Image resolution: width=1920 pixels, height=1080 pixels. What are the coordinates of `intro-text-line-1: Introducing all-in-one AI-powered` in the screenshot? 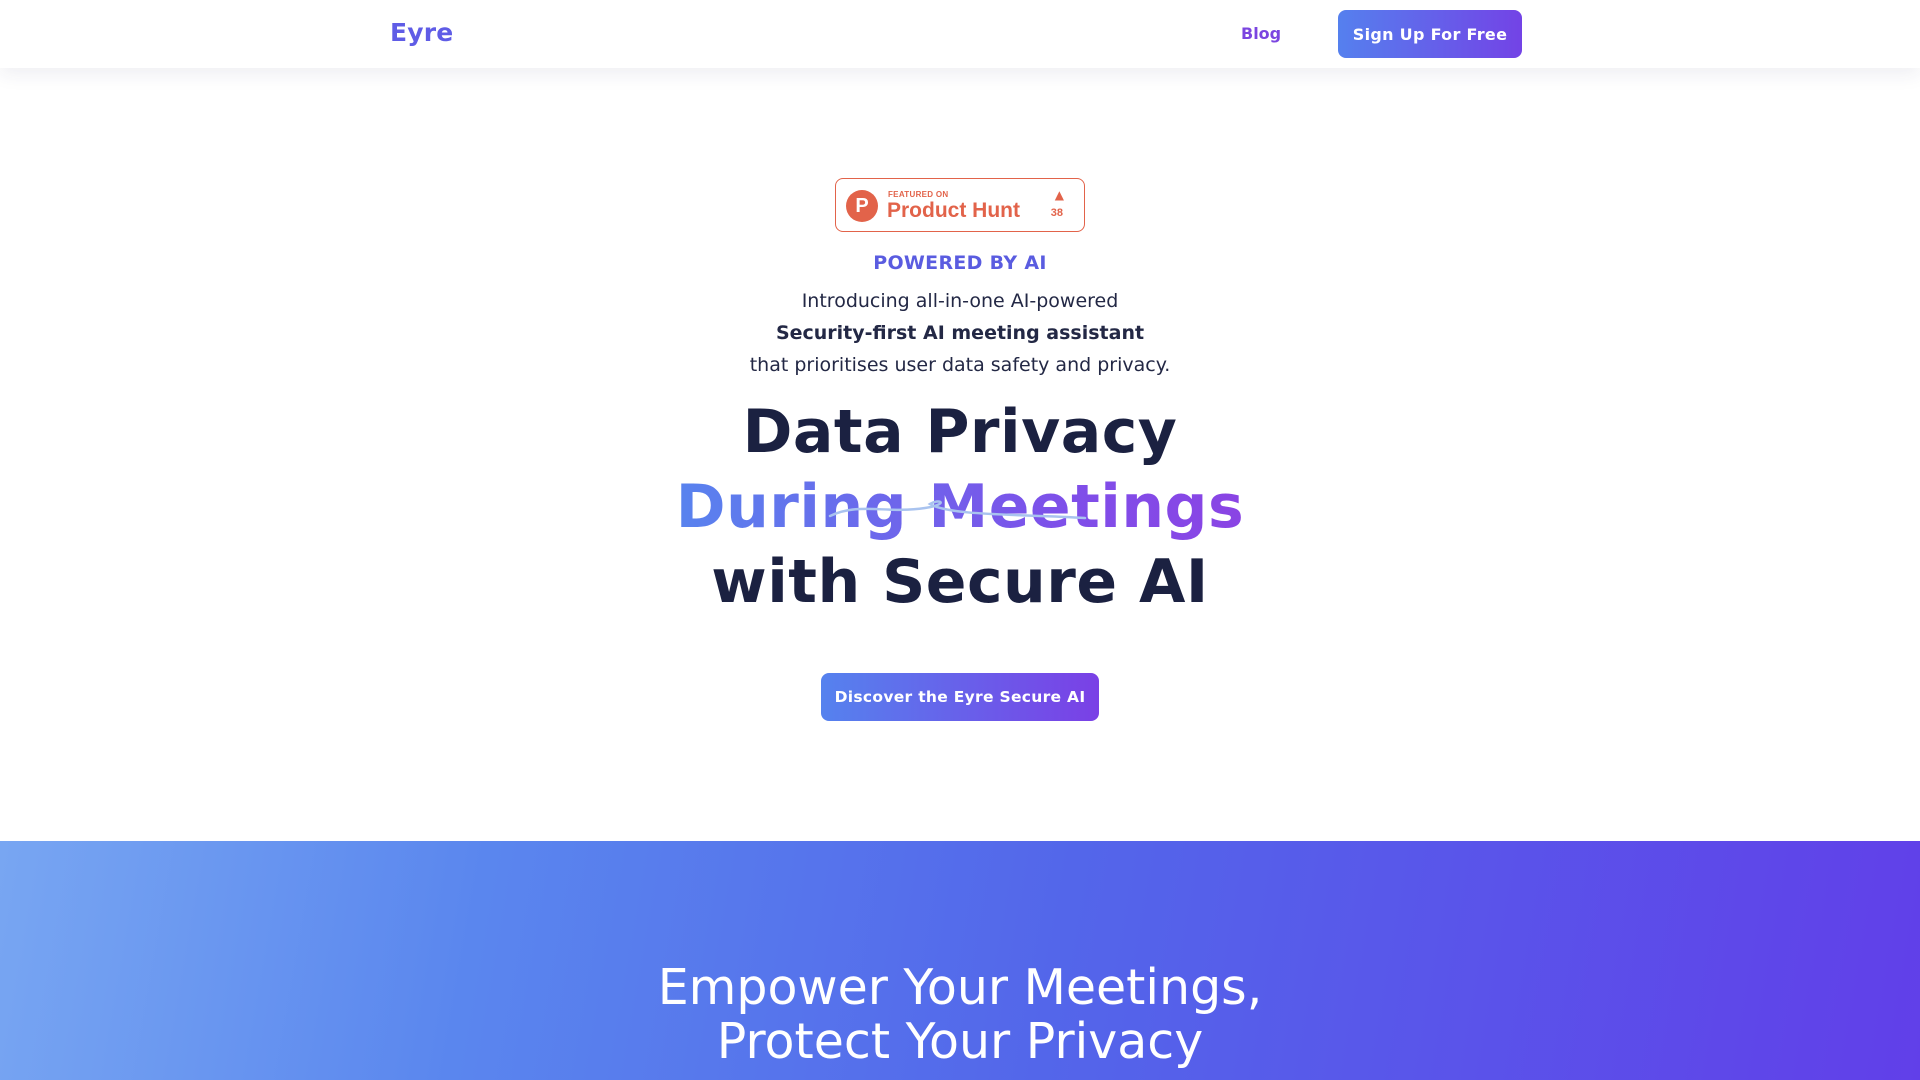 It's located at (960, 301).